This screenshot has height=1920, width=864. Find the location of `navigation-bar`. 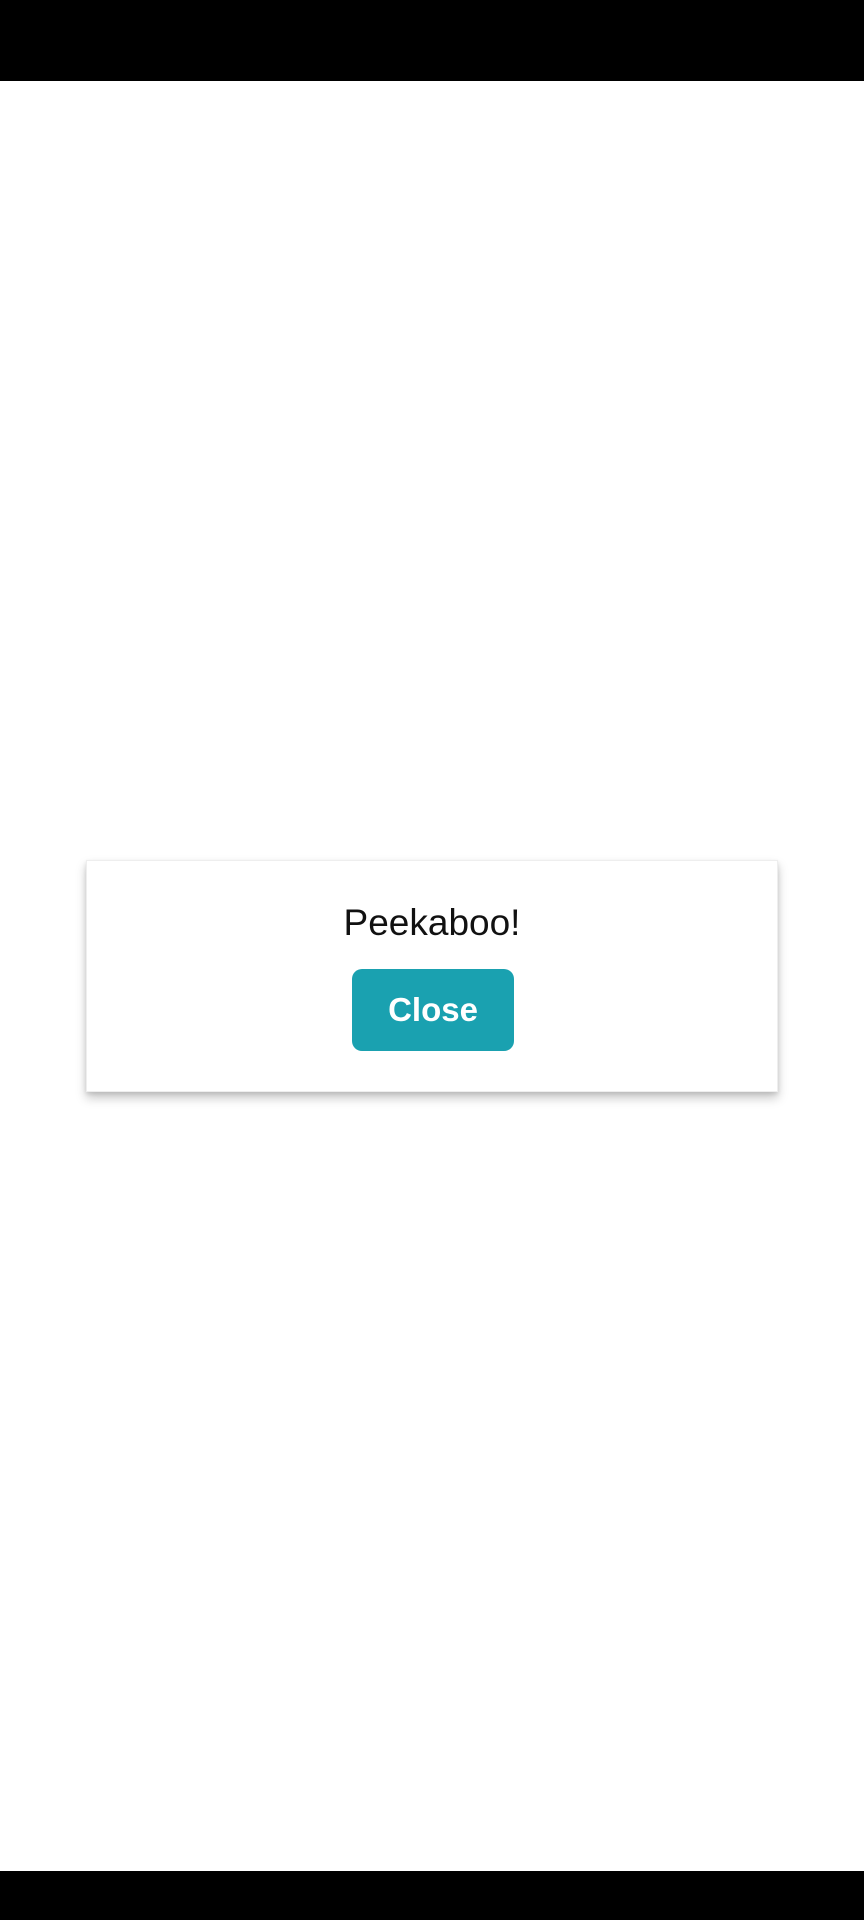

navigation-bar is located at coordinates (432, 1895).